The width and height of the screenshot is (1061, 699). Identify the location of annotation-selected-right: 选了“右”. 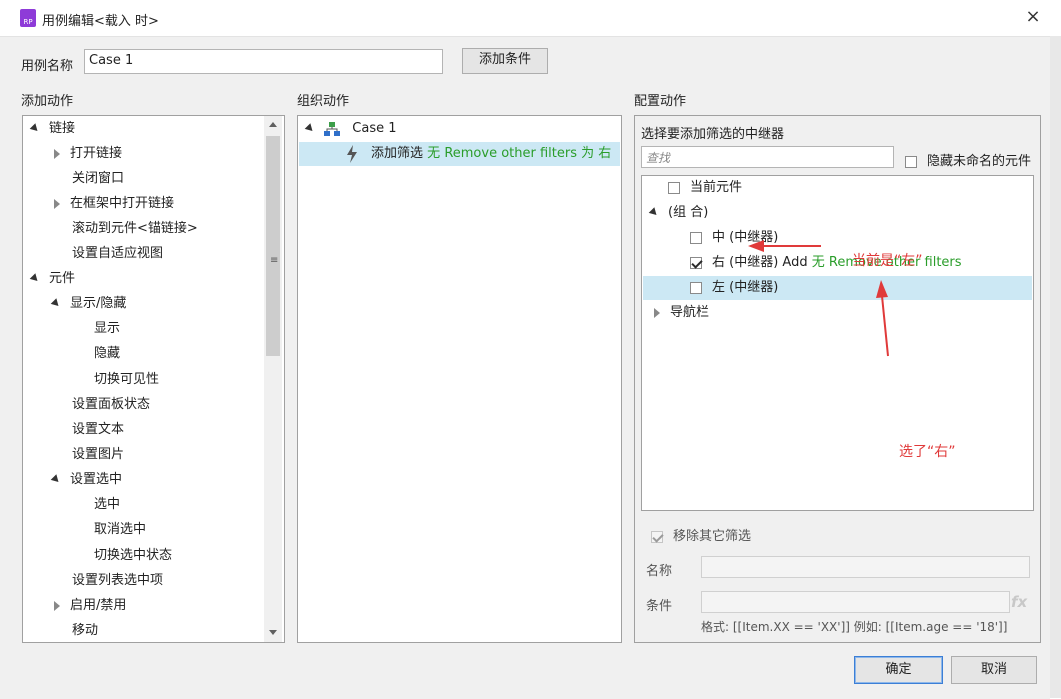
(927, 452).